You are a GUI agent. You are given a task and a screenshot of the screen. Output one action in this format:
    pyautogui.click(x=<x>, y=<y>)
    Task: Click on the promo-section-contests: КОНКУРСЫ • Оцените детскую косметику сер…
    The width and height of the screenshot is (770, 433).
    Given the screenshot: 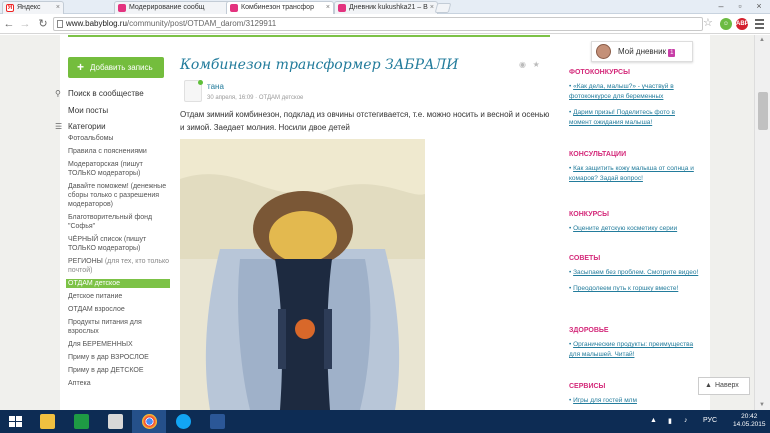 What is the action you would take?
    pyautogui.click(x=634, y=233)
    